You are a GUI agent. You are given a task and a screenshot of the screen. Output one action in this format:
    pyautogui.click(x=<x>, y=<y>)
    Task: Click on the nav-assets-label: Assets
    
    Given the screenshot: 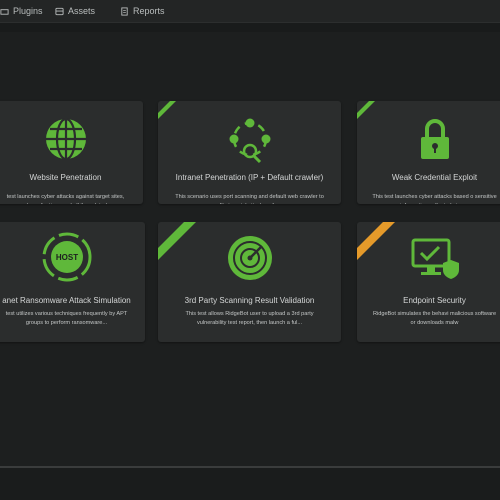 What is the action you would take?
    pyautogui.click(x=82, y=11)
    